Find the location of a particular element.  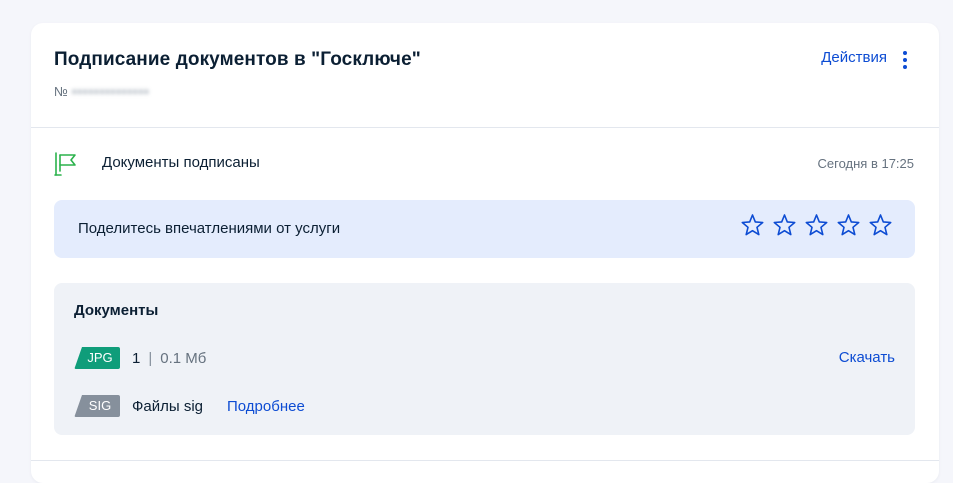

feedback-banner: Поделитесь впечатлениями от услуги is located at coordinates (484, 229).